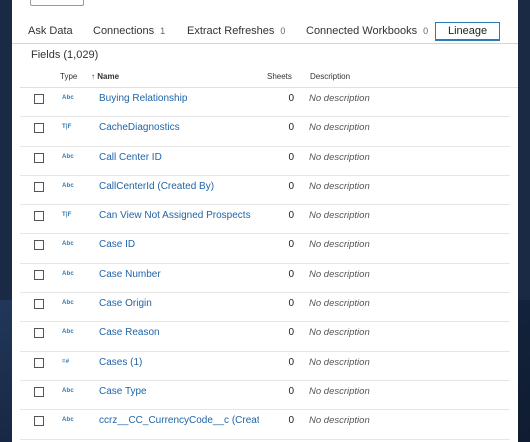  I want to click on table-row: T|F CacheDiagnostics 0 No description, so click(265, 132).